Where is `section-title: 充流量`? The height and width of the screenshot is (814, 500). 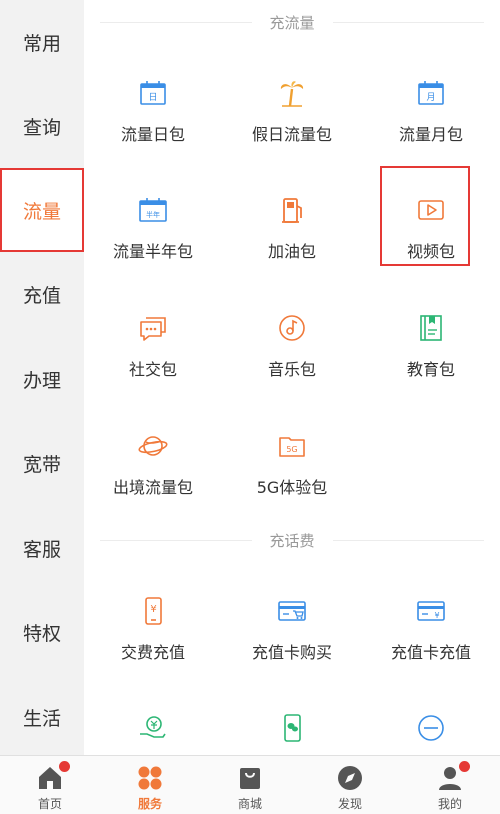 section-title: 充流量 is located at coordinates (292, 22).